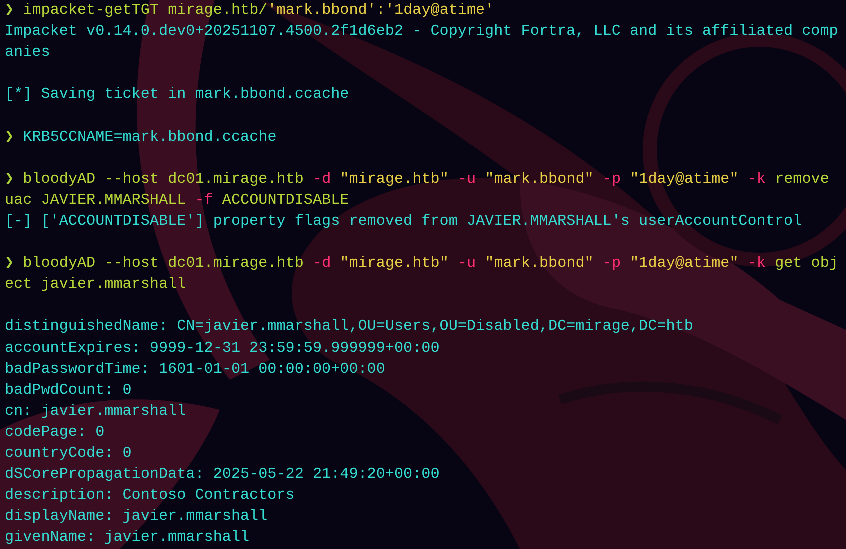 This screenshot has width=846, height=549. Describe the element at coordinates (95, 284) in the screenshot. I see `command-text: ect javier.mmarshall` at that location.